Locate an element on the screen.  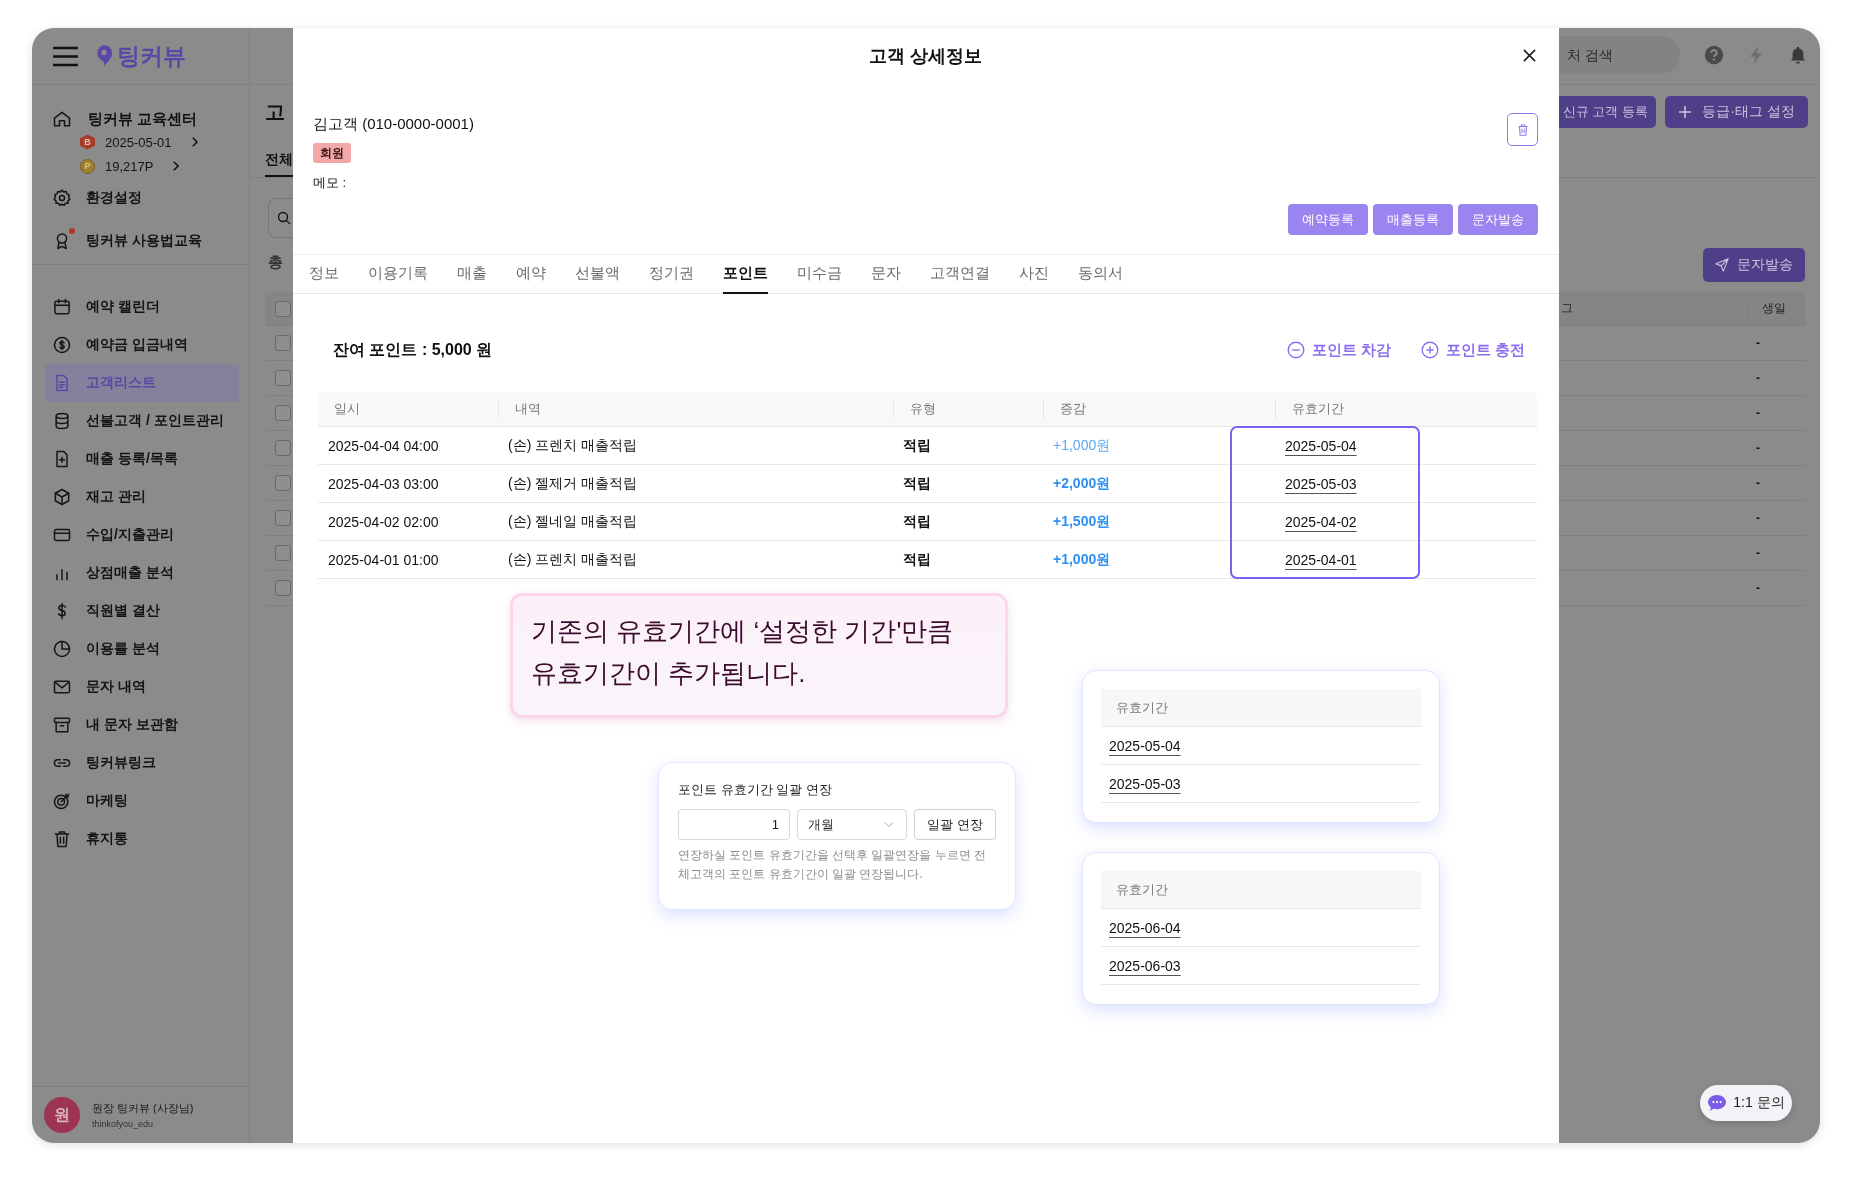
search-field: 처 검색 is located at coordinates (1619, 55).